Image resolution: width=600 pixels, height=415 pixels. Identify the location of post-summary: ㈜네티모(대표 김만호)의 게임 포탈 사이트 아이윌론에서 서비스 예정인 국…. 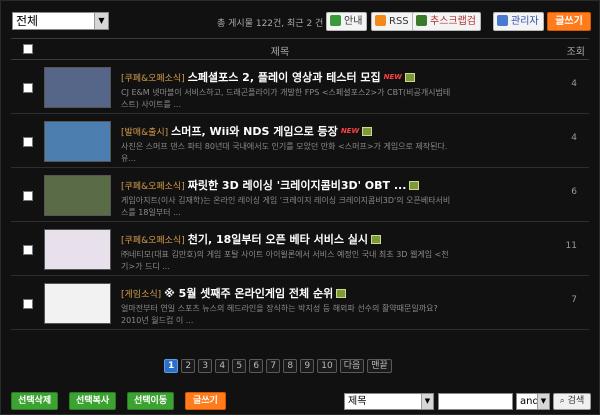
(285, 260).